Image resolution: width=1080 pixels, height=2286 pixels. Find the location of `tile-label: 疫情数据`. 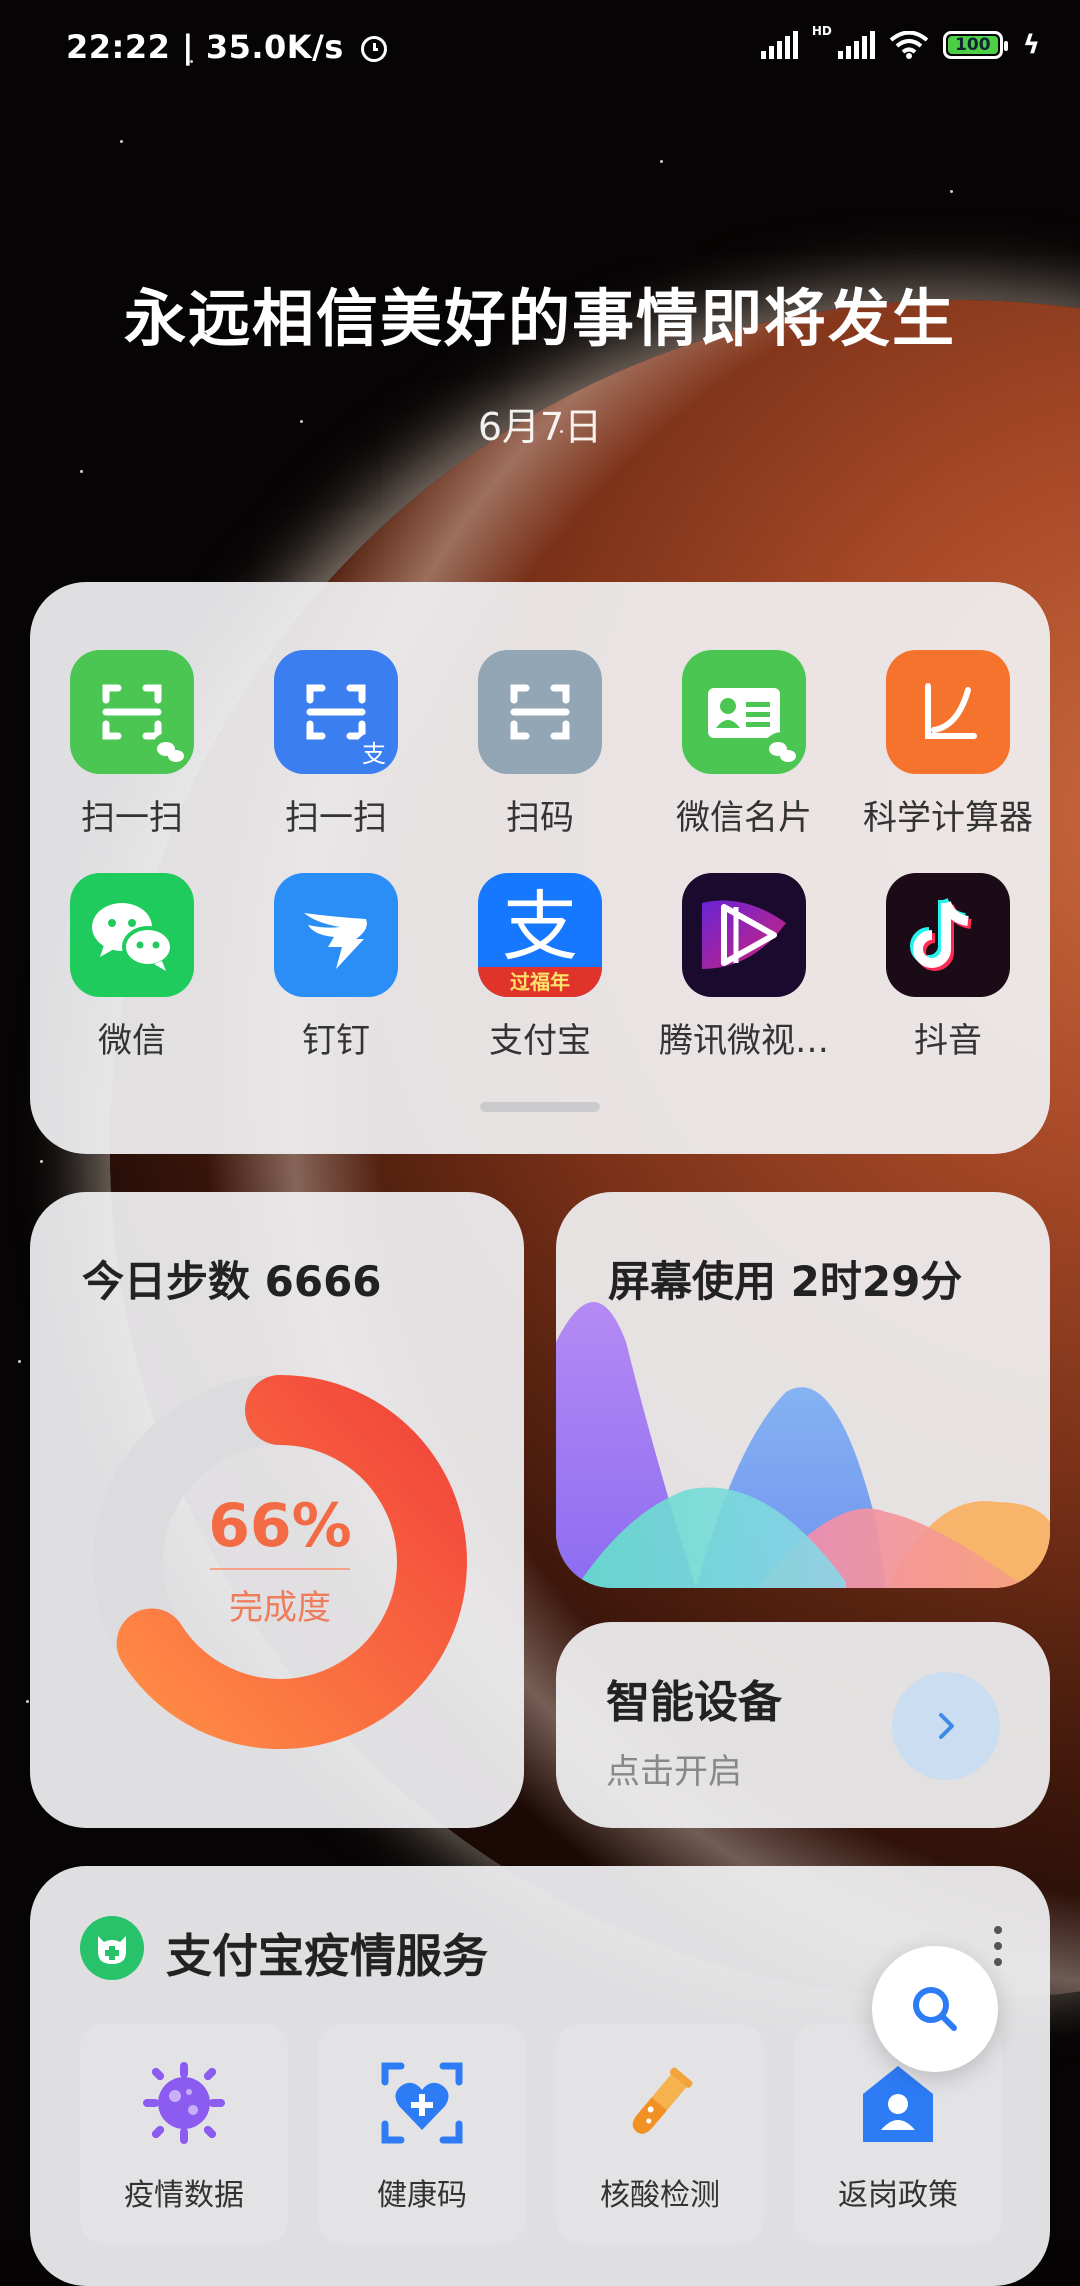

tile-label: 疫情数据 is located at coordinates (184, 2195).